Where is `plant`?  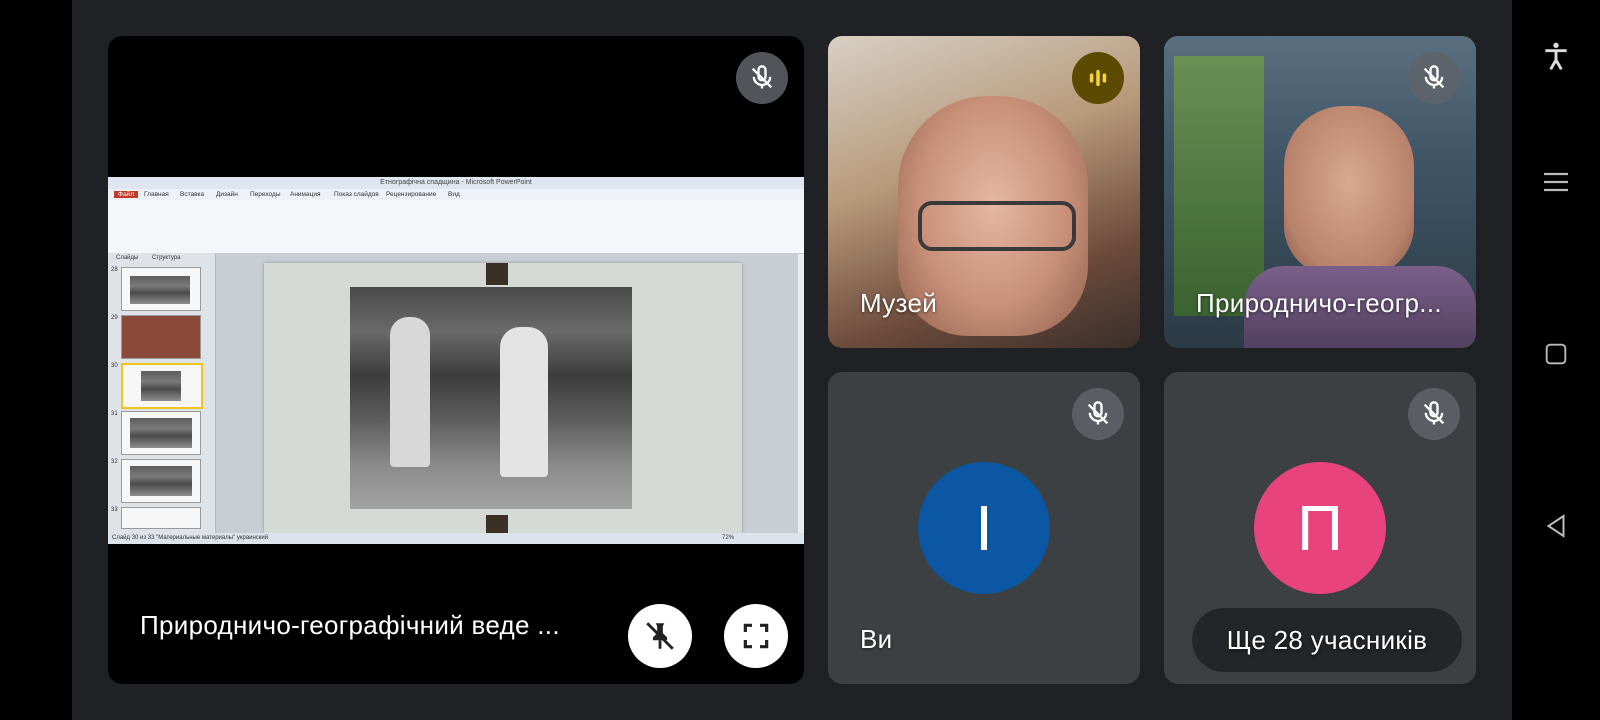 plant is located at coordinates (1219, 186).